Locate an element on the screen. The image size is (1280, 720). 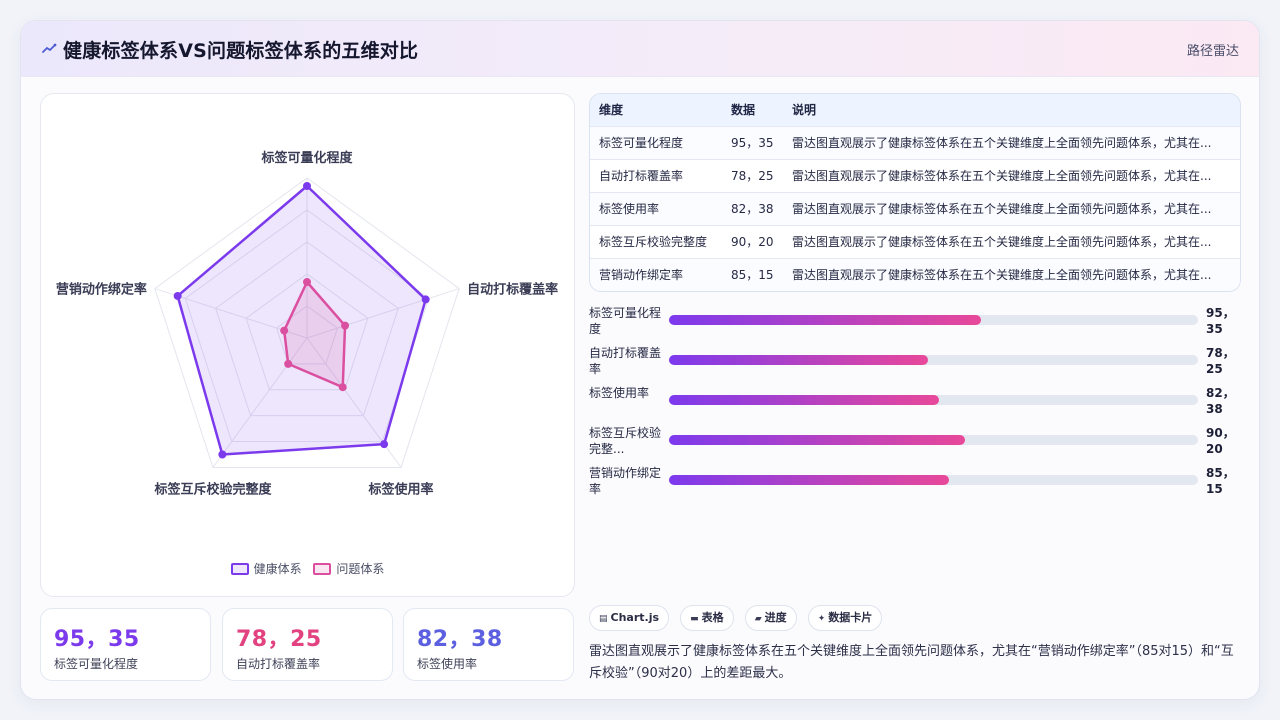
chip-label: 表格 is located at coordinates (712, 617).